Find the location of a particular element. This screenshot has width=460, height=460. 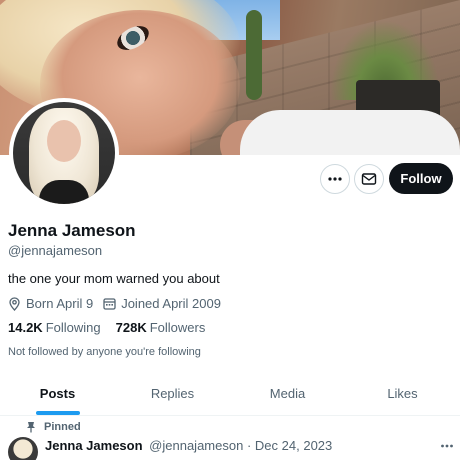

followers-link: 728K Followers is located at coordinates (161, 327).